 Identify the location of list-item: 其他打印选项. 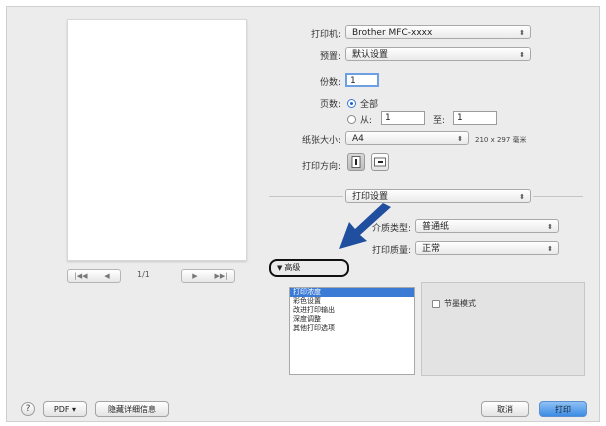
(352, 328).